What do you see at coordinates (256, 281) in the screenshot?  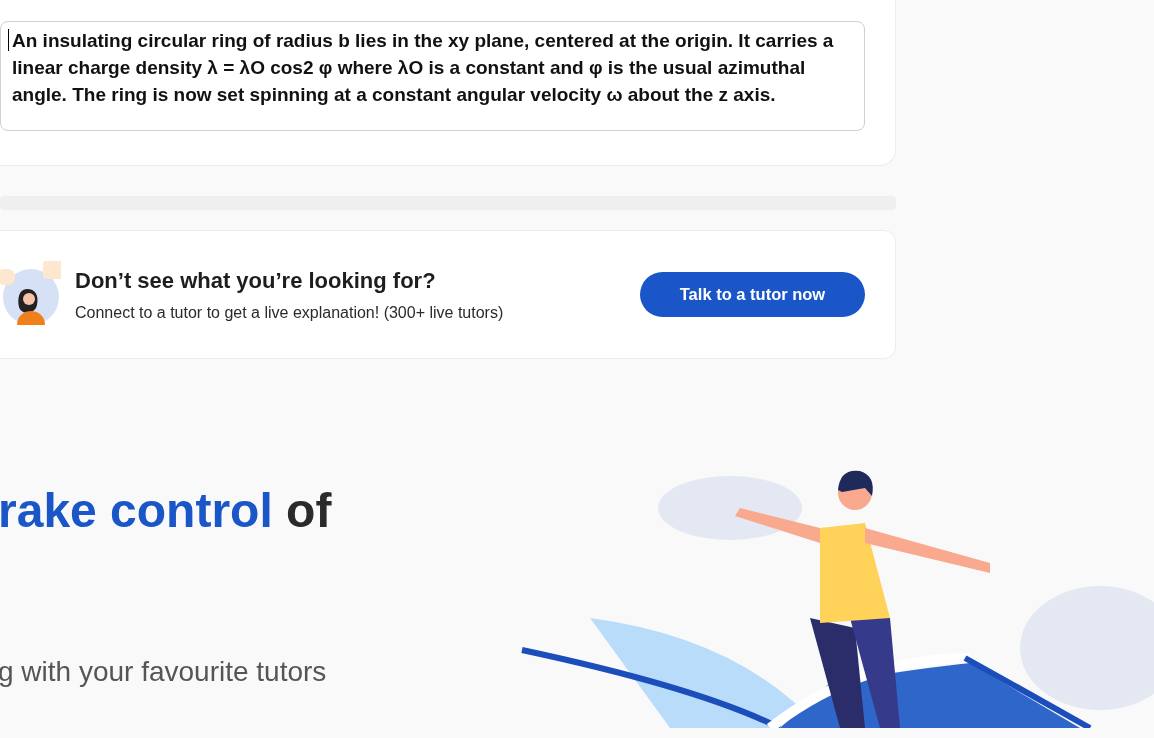 I see `banner-title: Don’t see what you’re looking for?` at bounding box center [256, 281].